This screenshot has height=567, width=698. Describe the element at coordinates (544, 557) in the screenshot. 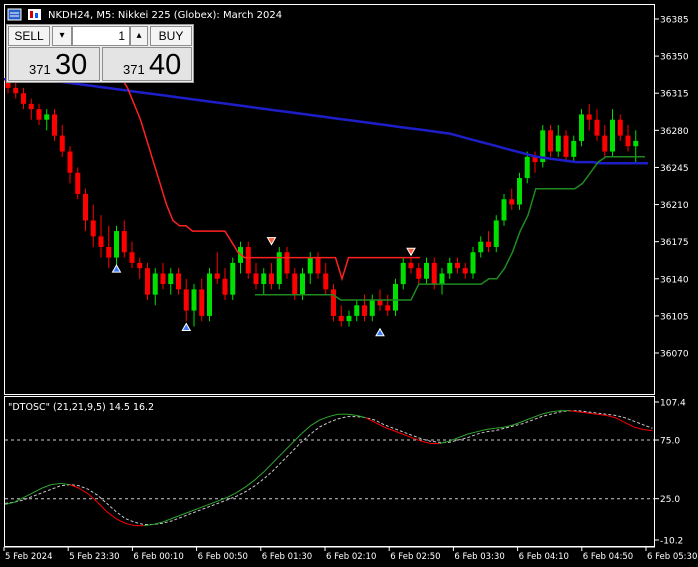

I see `time-tick-label: 6 Feb 04:10` at that location.